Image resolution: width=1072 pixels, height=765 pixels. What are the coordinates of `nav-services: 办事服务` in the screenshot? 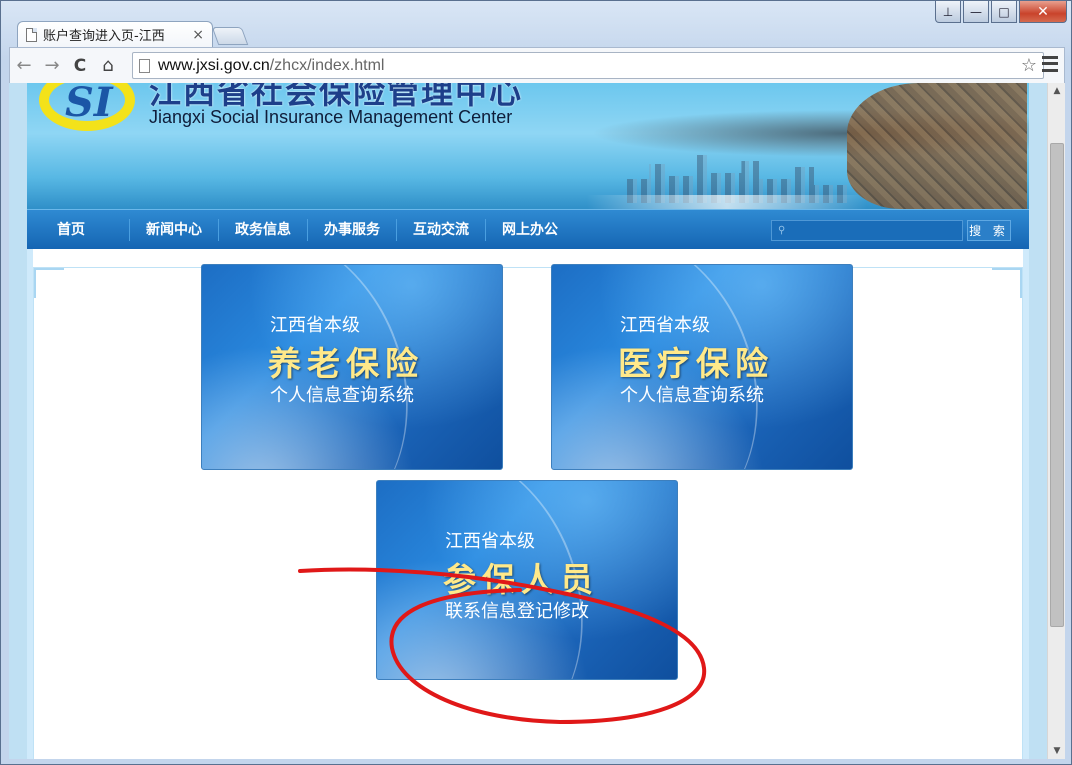 It's located at (351, 229).